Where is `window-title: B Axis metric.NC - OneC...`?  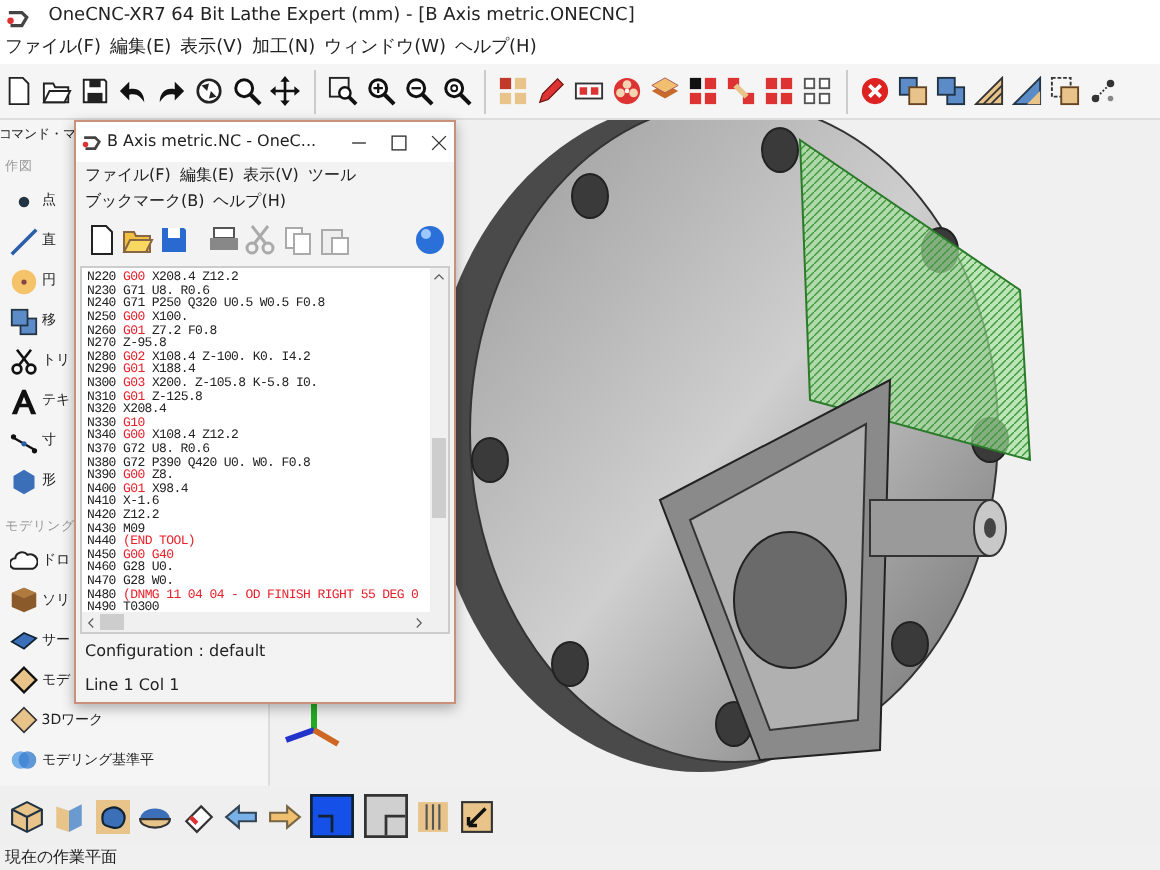
window-title: B Axis metric.NC - OneC... is located at coordinates (213, 142).